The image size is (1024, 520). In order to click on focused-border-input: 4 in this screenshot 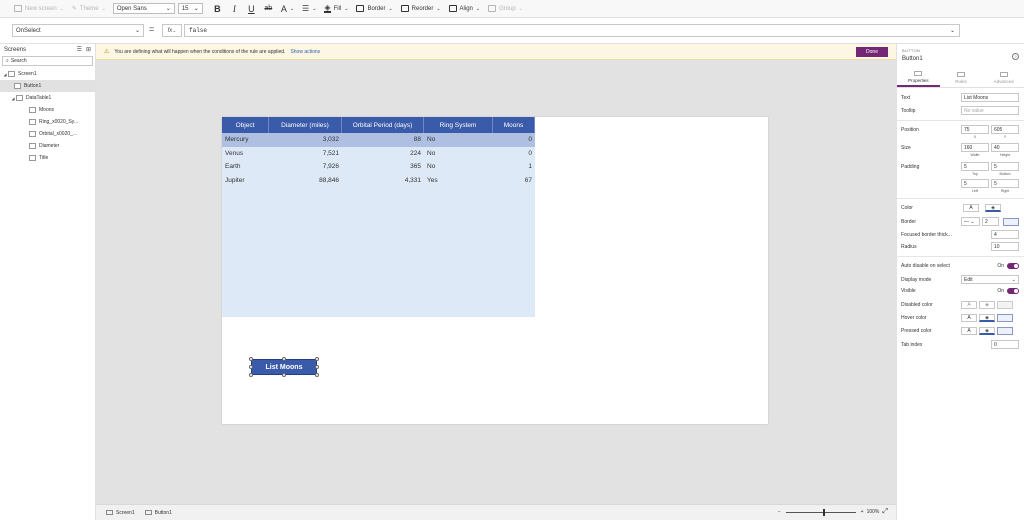, I will do `click(1005, 234)`.